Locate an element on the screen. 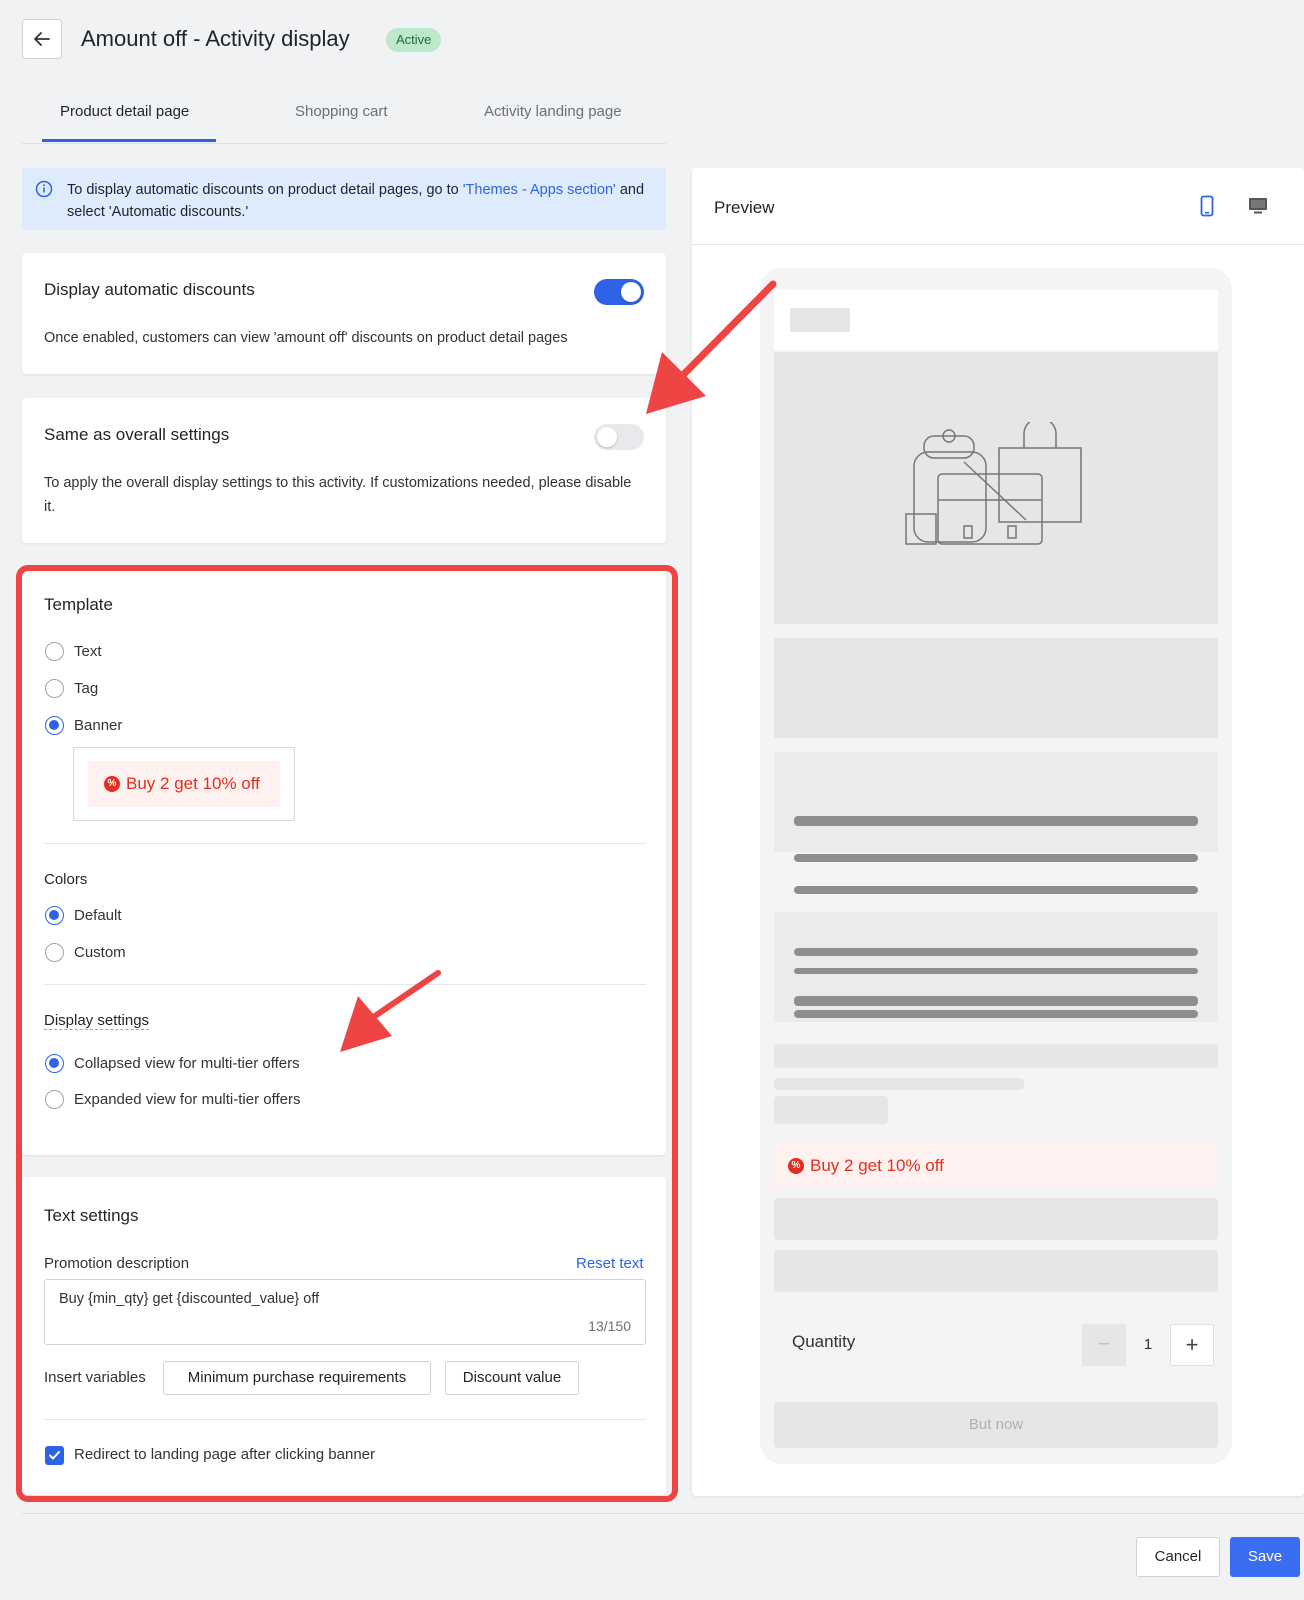 This screenshot has width=1304, height=1600. preview-promo-text: Buy 2 get 10% off is located at coordinates (877, 1165).